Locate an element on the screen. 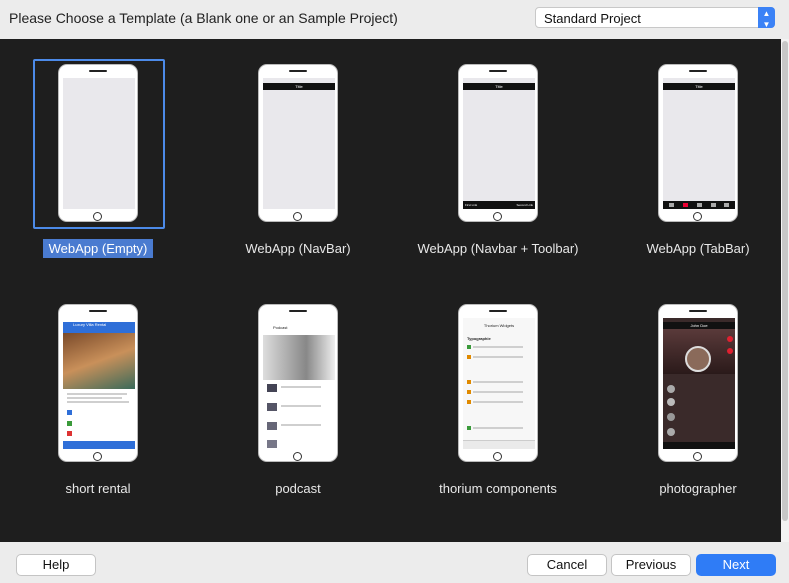  template-label: WebApp (Navbar + Toolbar) is located at coordinates (498, 248).